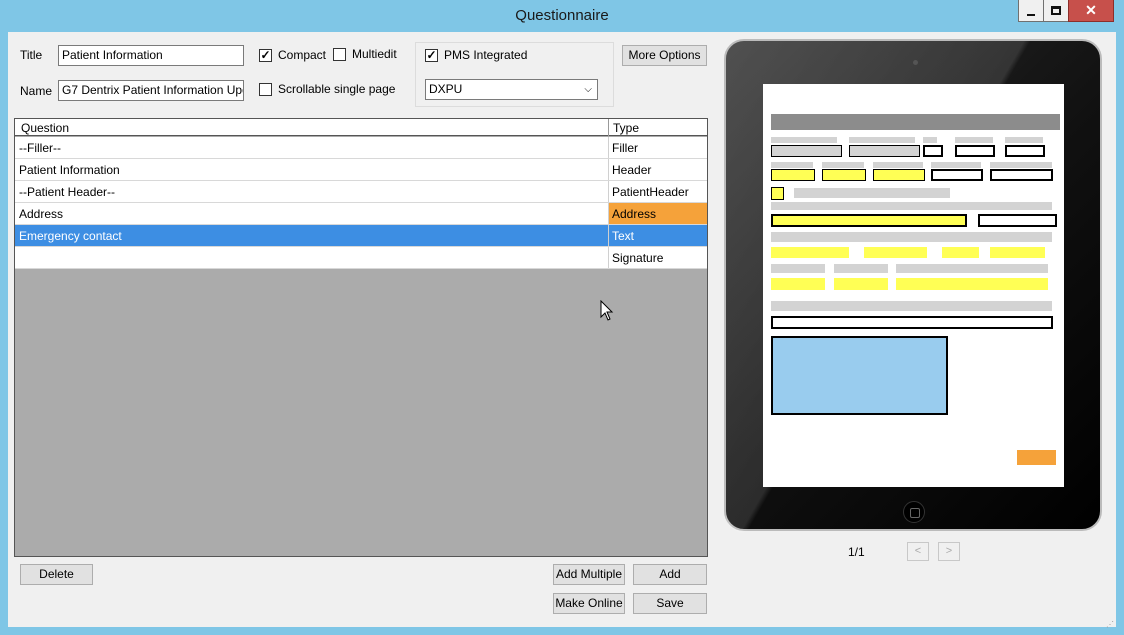 Image resolution: width=1124 pixels, height=635 pixels. I want to click on pms-system-select: DXPU ⌵, so click(511, 89).